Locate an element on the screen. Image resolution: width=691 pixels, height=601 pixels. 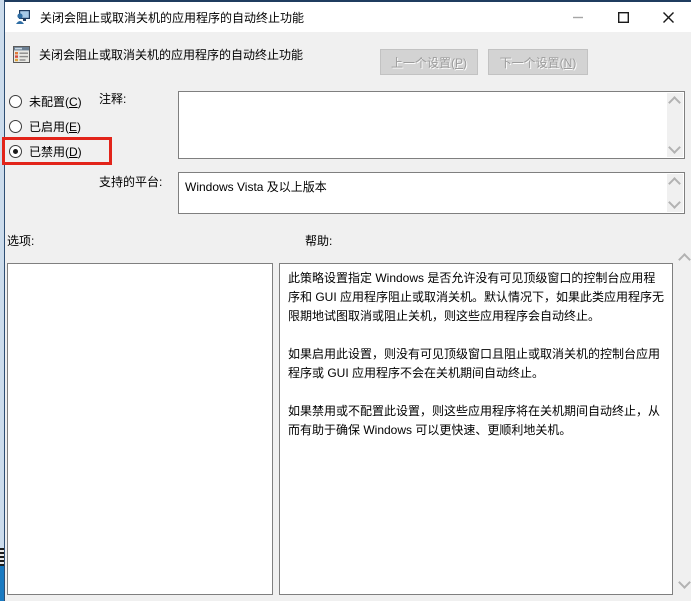
radio-circle-enabled is located at coordinates (15, 126).